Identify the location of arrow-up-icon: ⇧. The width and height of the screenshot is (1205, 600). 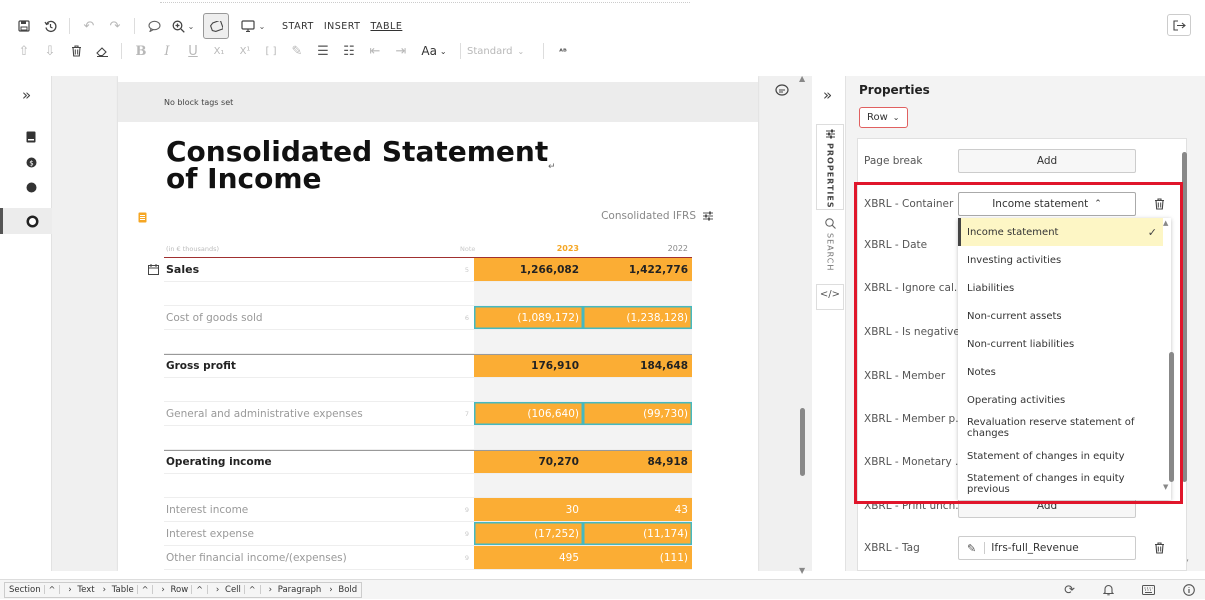
(24, 51).